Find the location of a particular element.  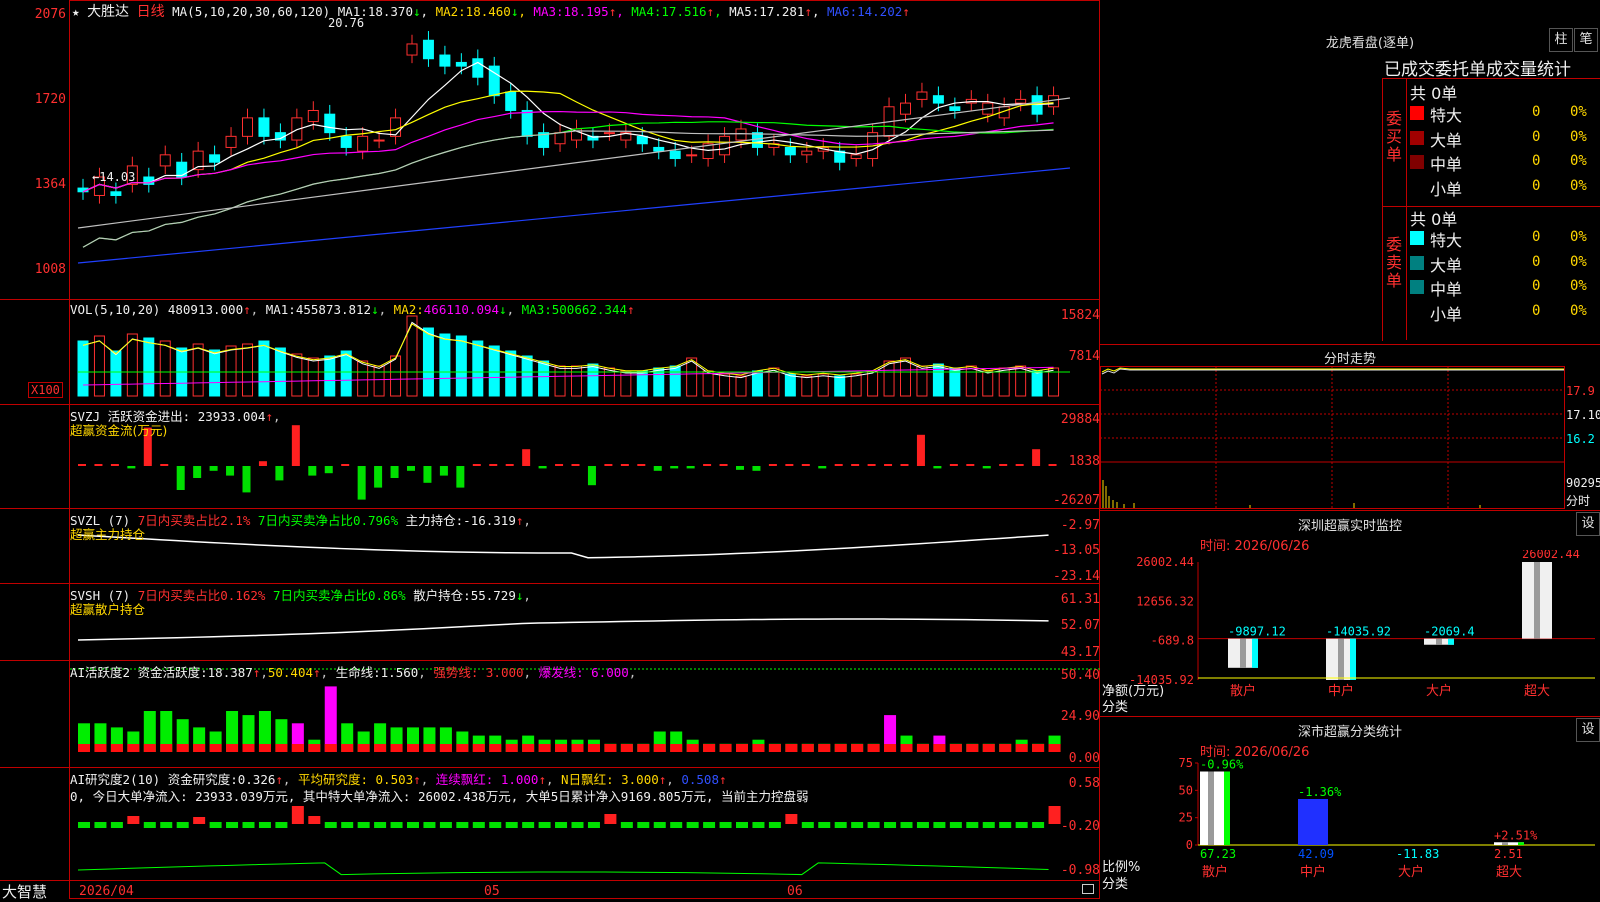

fenshi-chart is located at coordinates (1350, 438).